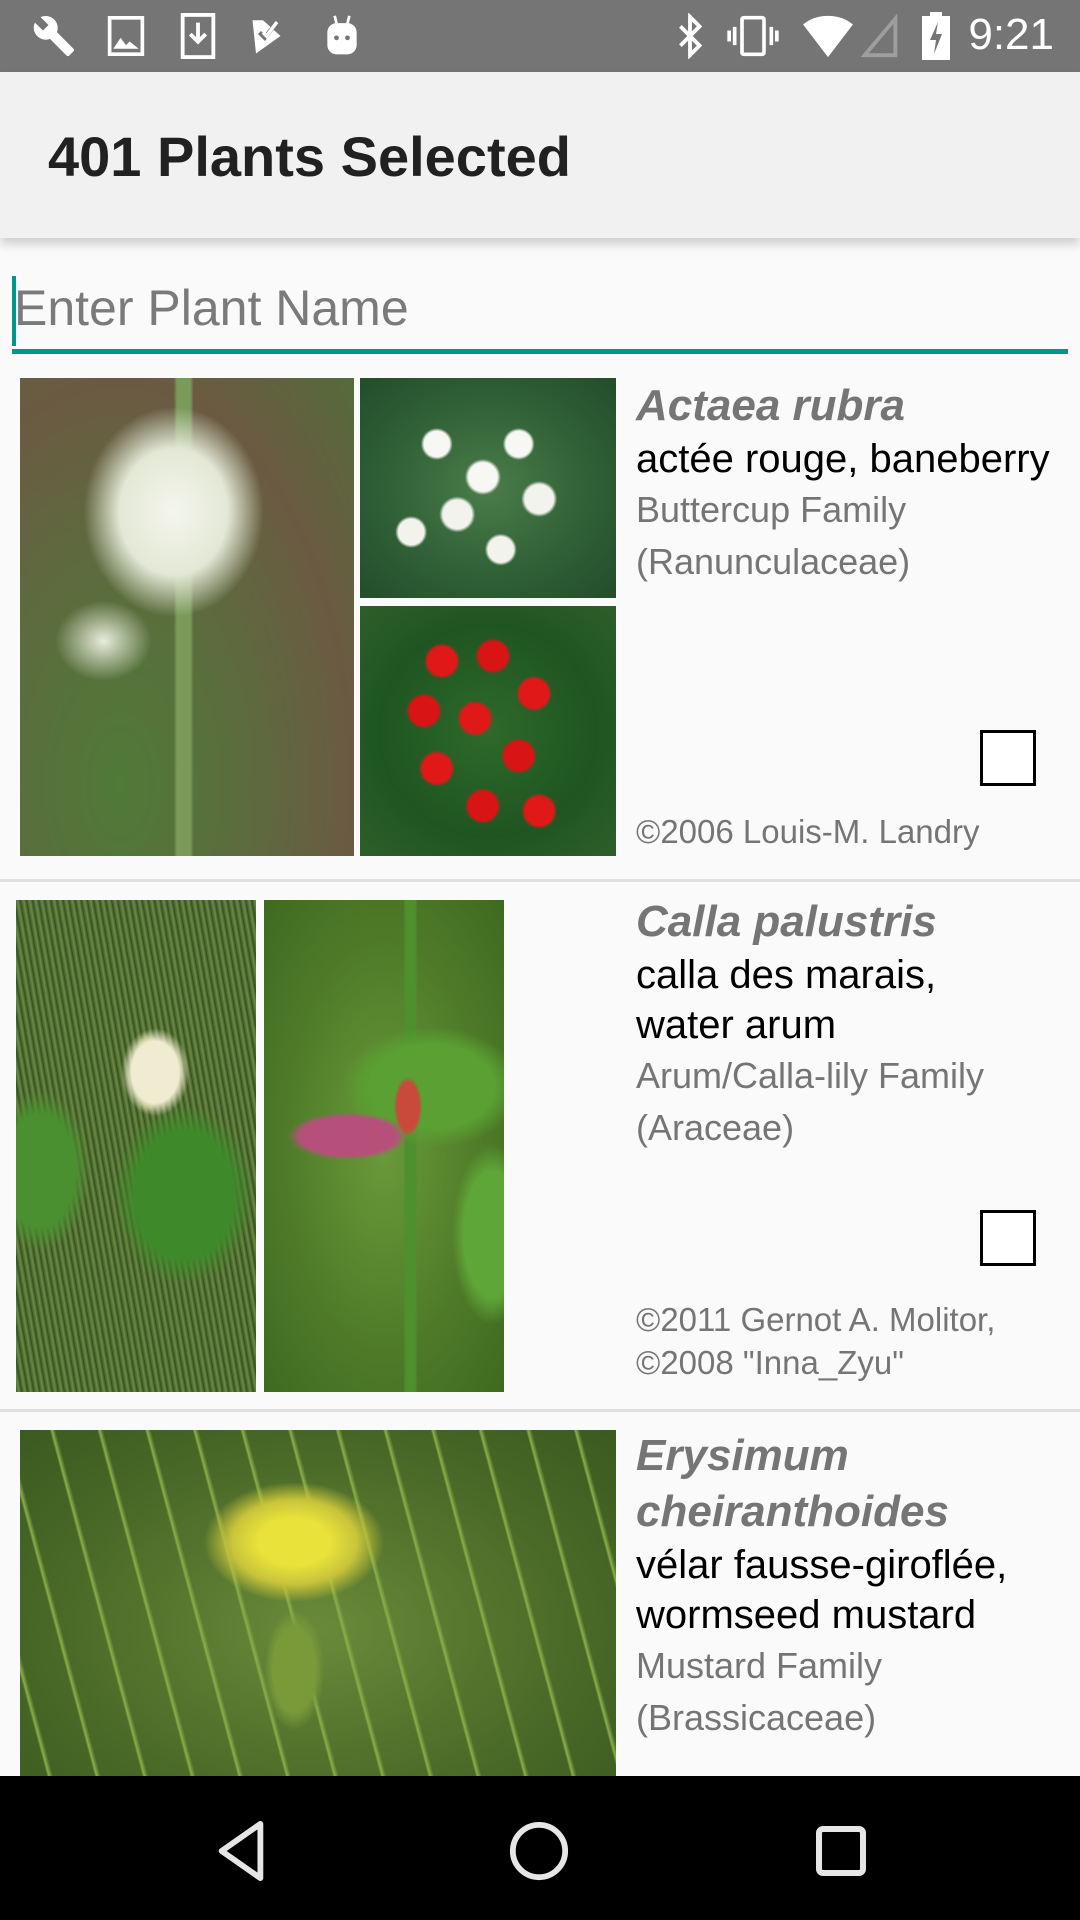 The height and width of the screenshot is (1920, 1080). I want to click on plant-search-input, so click(540, 308).